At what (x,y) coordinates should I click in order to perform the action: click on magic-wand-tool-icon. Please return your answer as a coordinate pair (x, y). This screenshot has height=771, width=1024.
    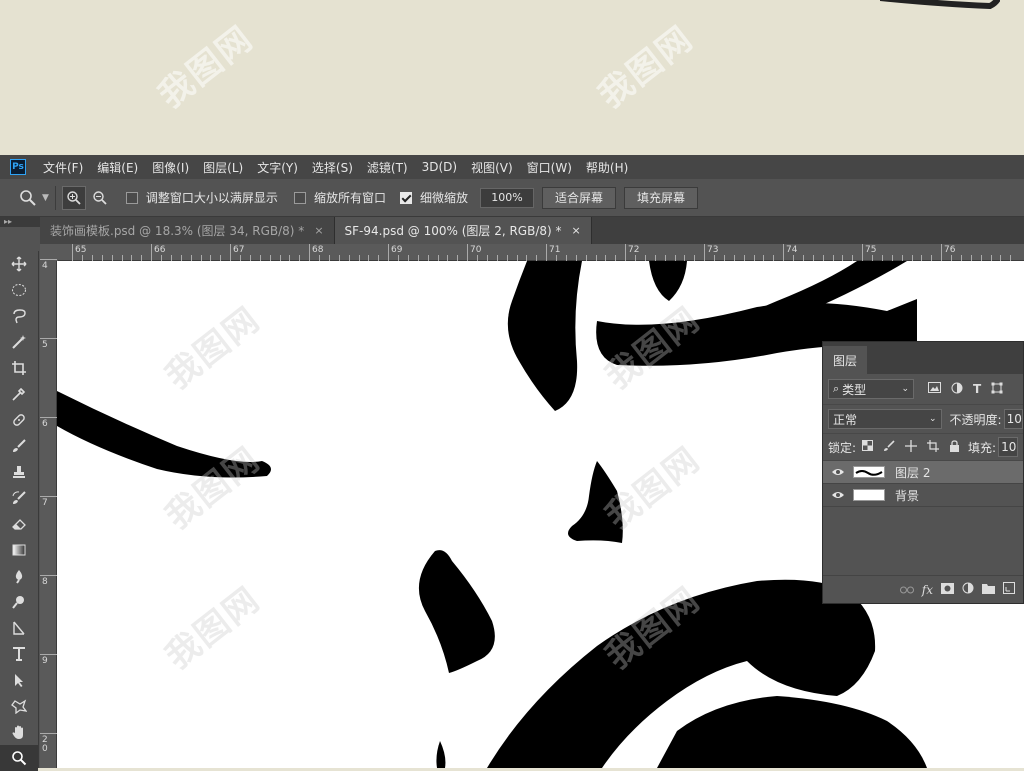
    Looking at the image, I should click on (19, 342).